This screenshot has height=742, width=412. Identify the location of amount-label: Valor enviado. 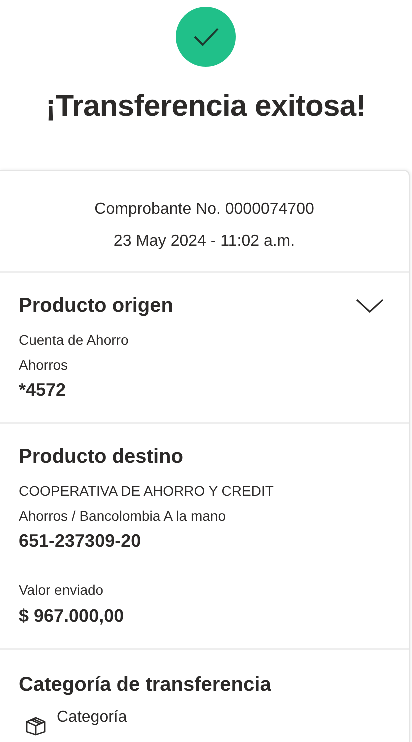
(62, 590).